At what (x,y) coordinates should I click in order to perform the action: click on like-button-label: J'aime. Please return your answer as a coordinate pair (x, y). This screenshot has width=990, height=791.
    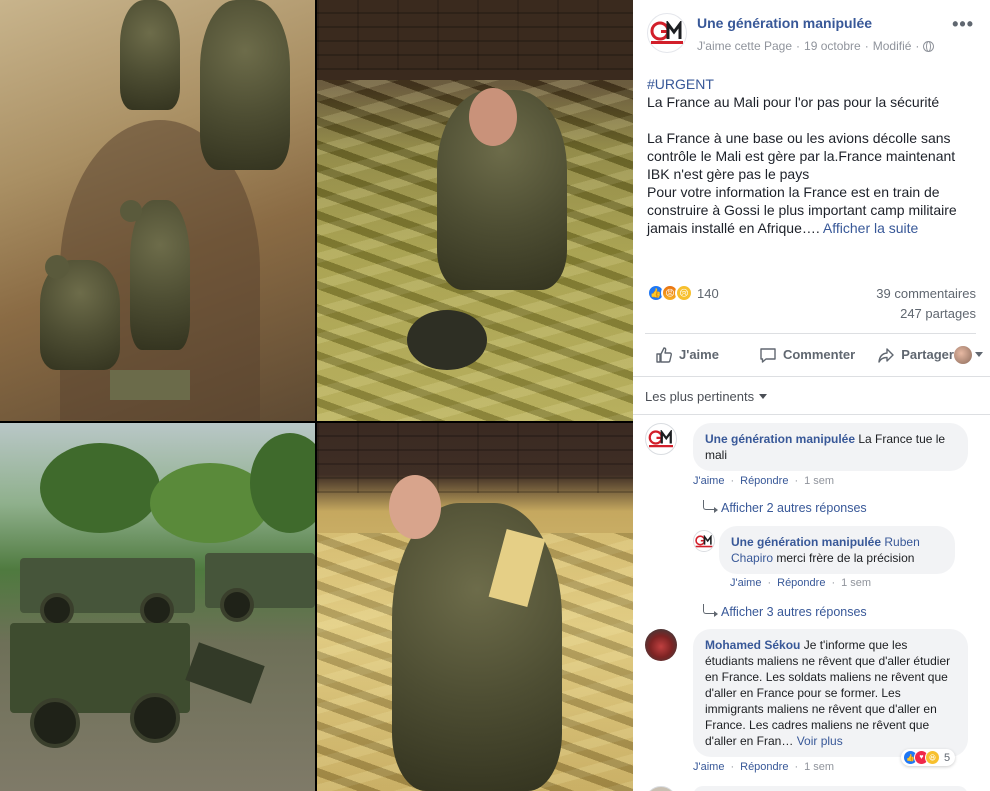
    Looking at the image, I should click on (699, 354).